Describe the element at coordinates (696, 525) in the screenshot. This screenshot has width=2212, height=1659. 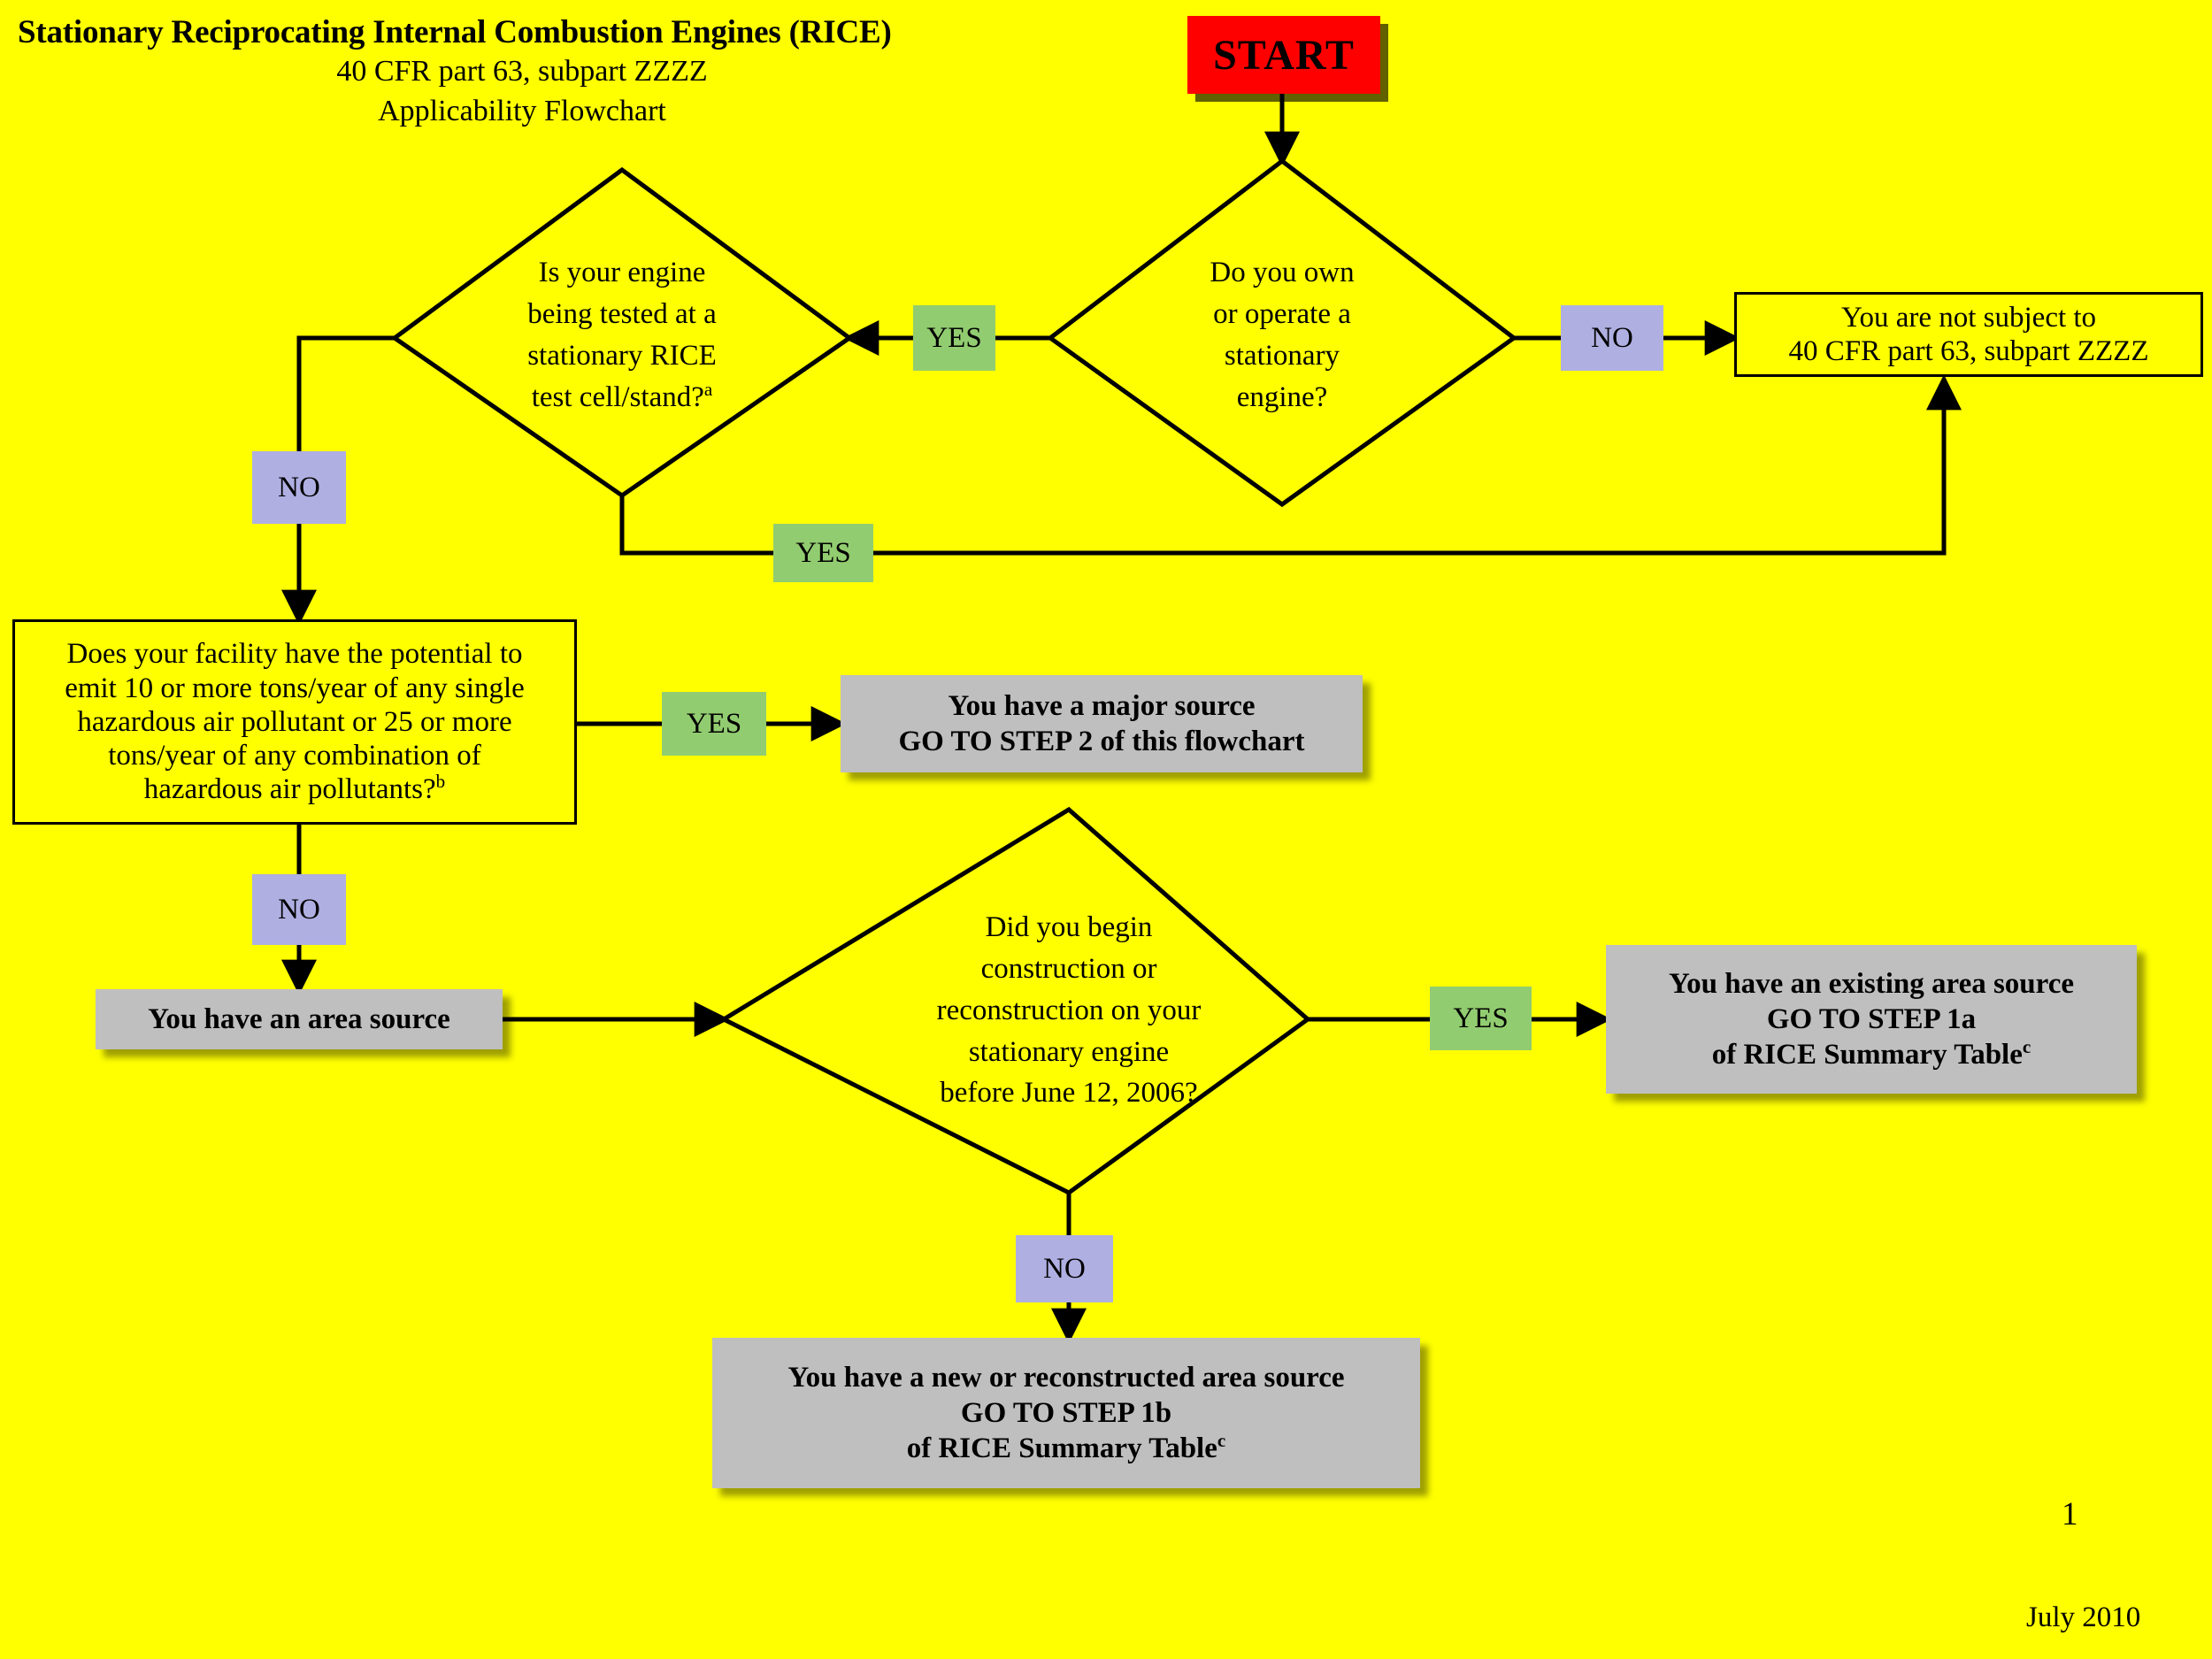
I see `edge-test-cell-yes-a` at that location.